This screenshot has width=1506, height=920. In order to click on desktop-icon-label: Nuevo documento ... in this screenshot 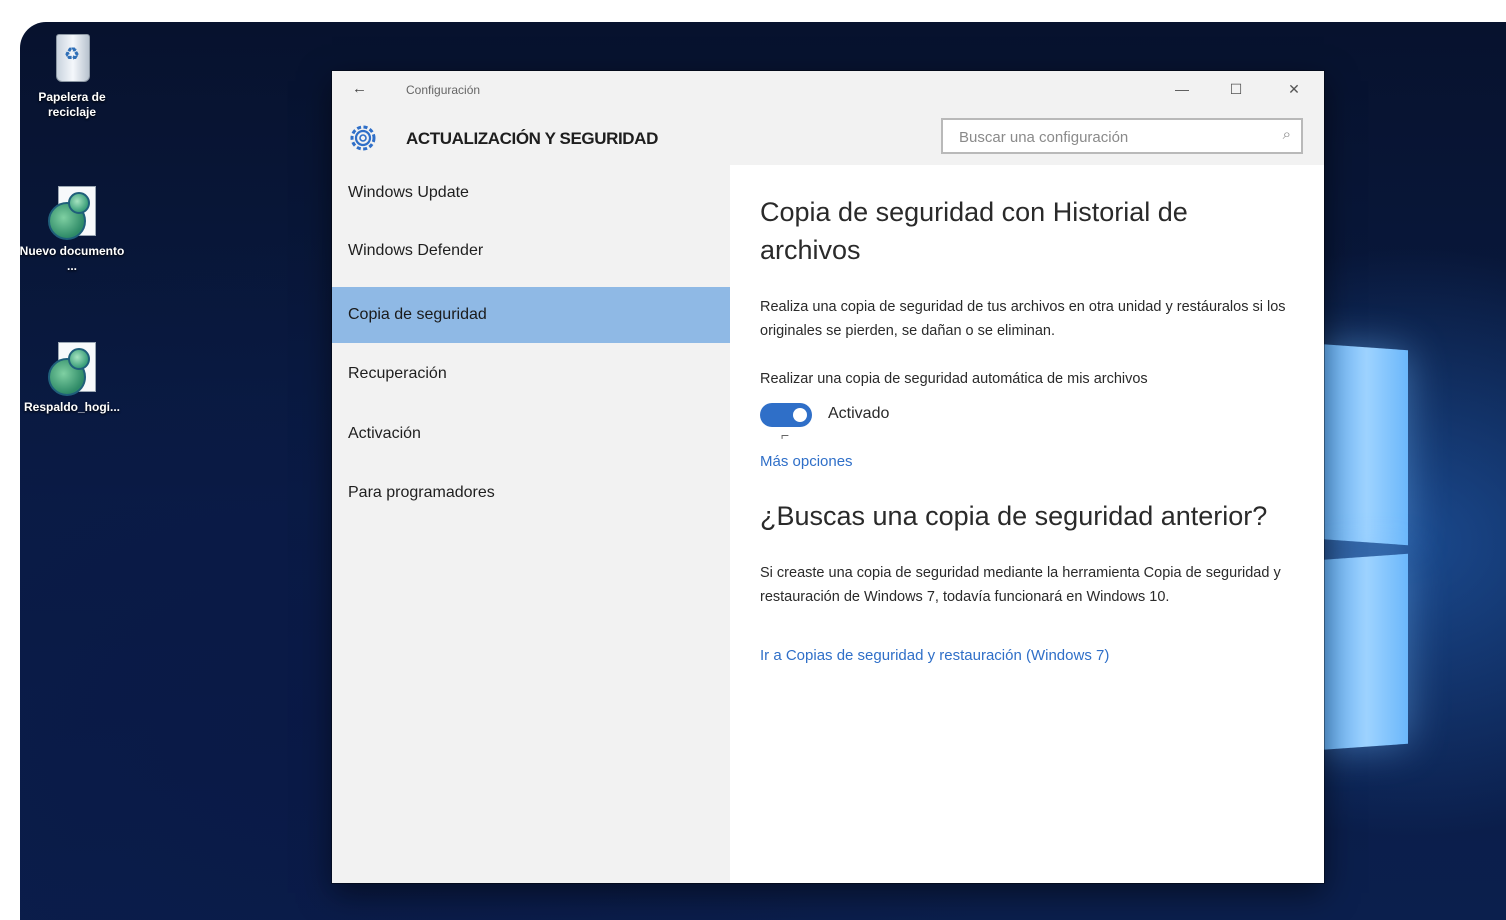, I will do `click(72, 258)`.